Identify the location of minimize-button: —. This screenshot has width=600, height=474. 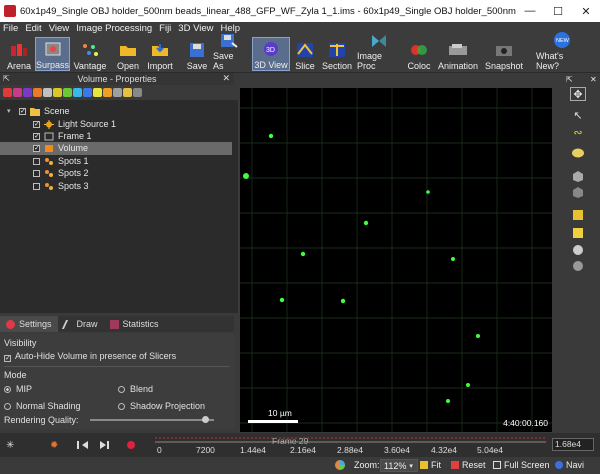
(530, 11).